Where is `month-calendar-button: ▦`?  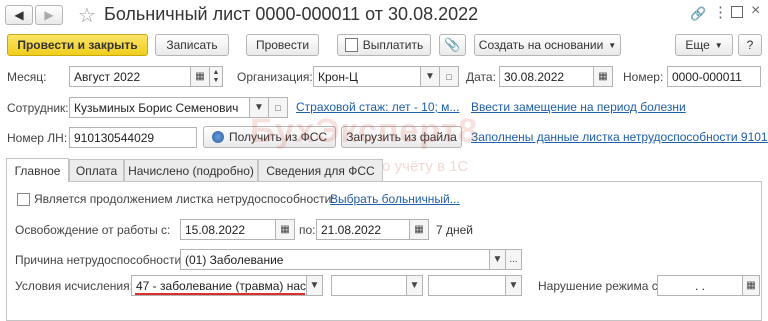
month-calendar-button: ▦ is located at coordinates (200, 76).